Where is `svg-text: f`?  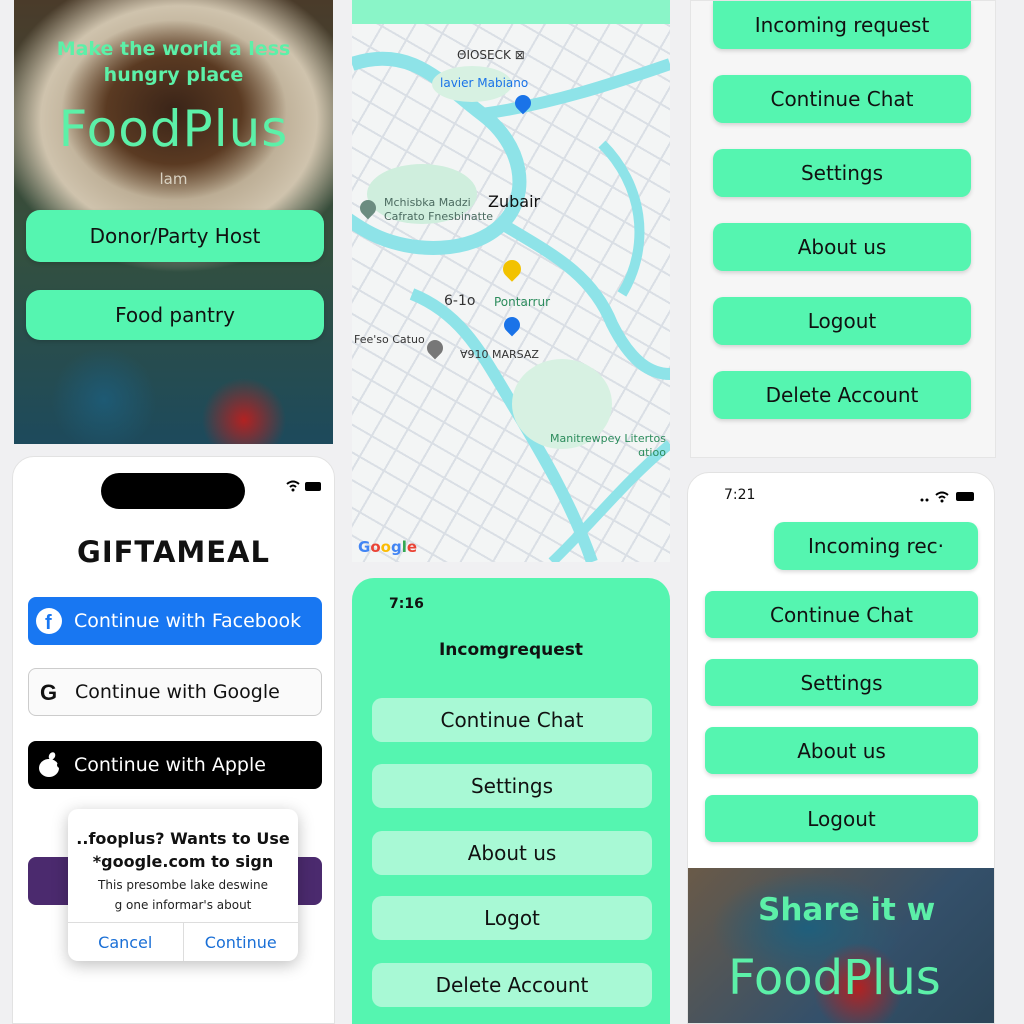 svg-text: f is located at coordinates (48, 623).